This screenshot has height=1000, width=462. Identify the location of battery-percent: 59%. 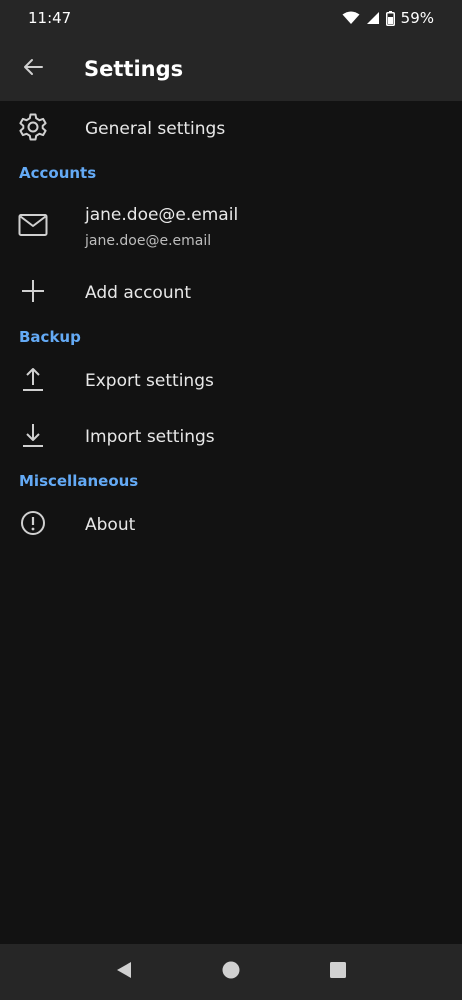
(417, 18).